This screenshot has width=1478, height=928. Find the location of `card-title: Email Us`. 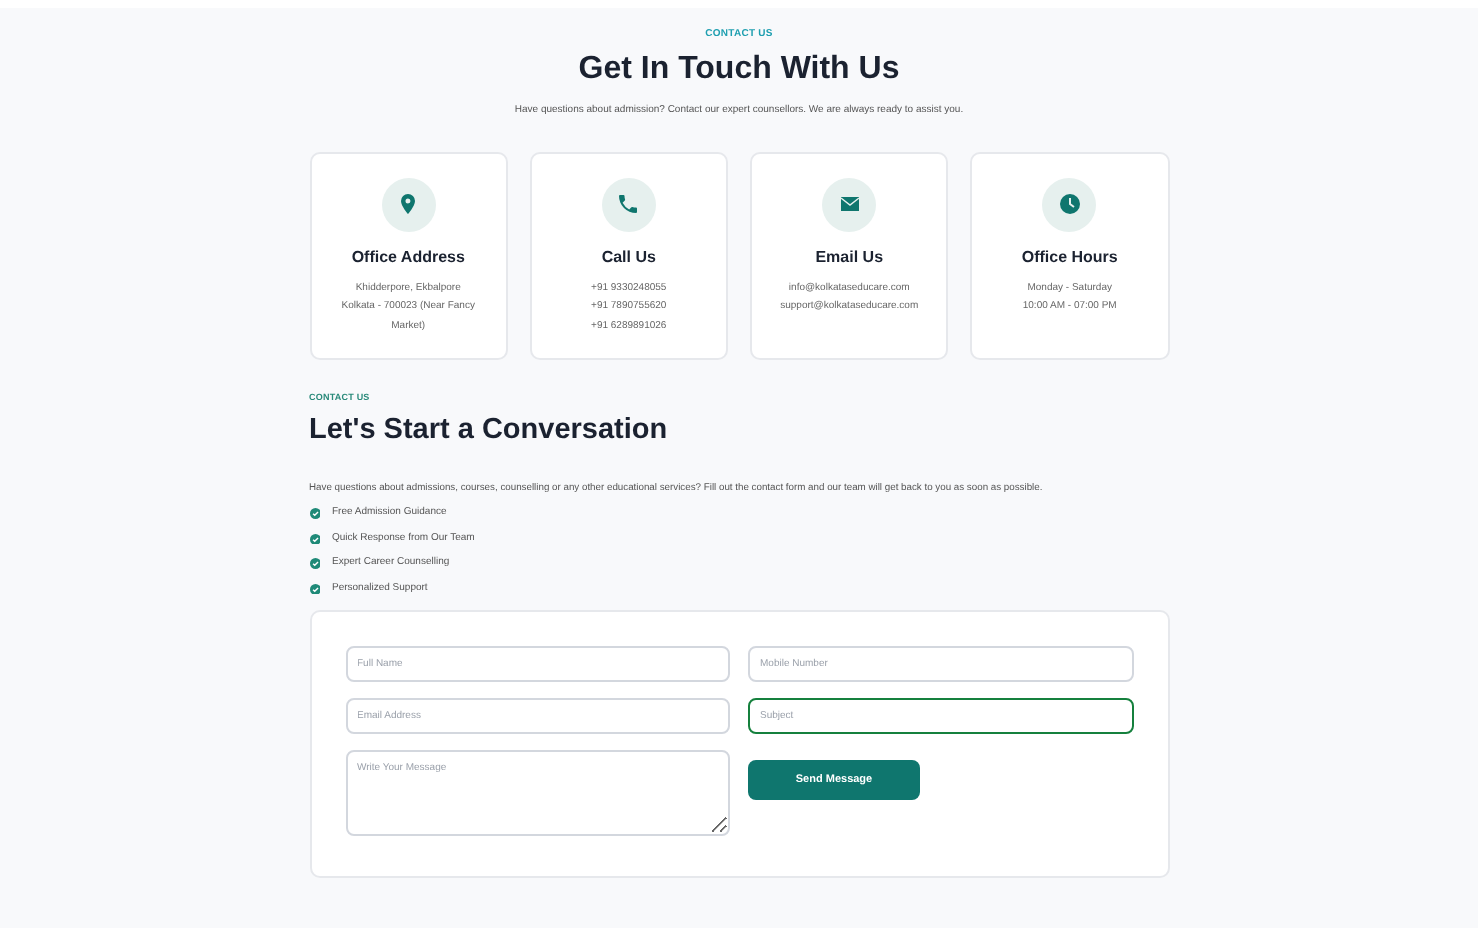

card-title: Email Us is located at coordinates (849, 257).